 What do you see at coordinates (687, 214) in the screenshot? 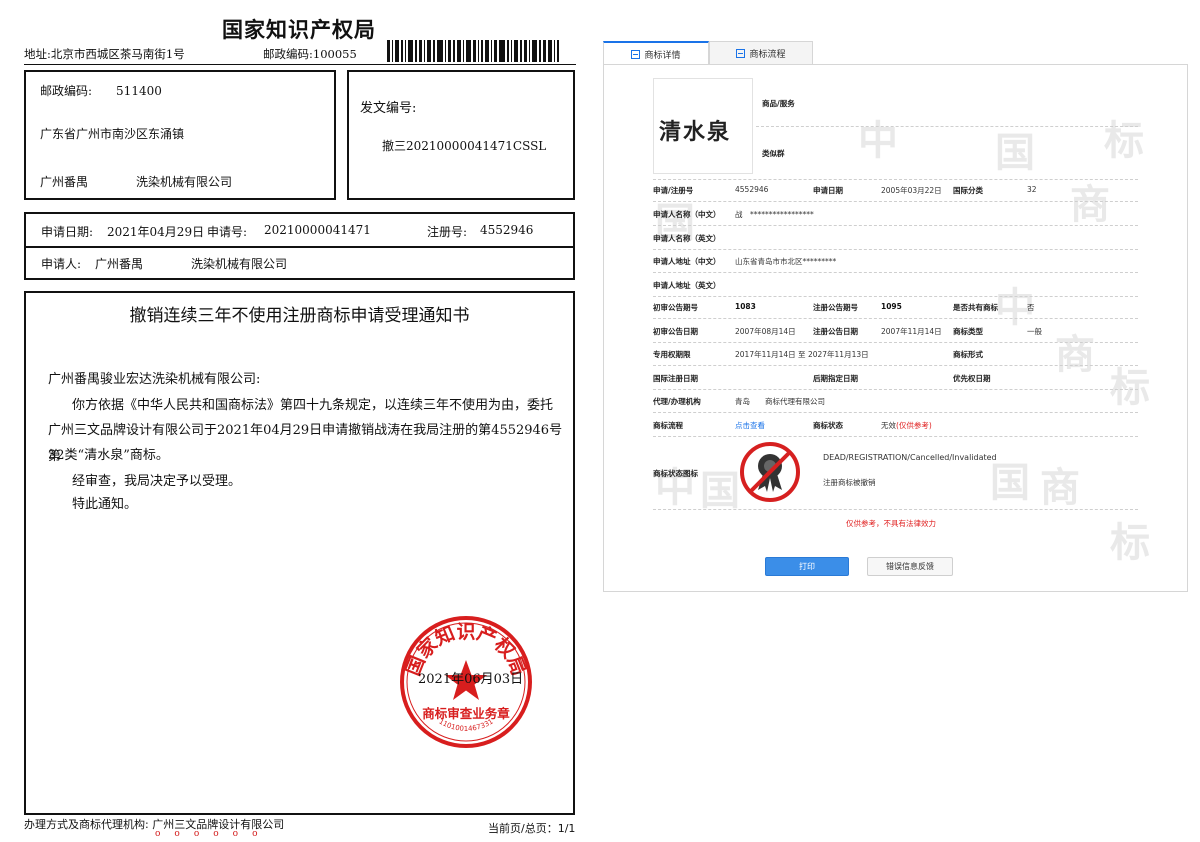
I see `applicant-cn-label: 申请人名称（中文）` at bounding box center [687, 214].